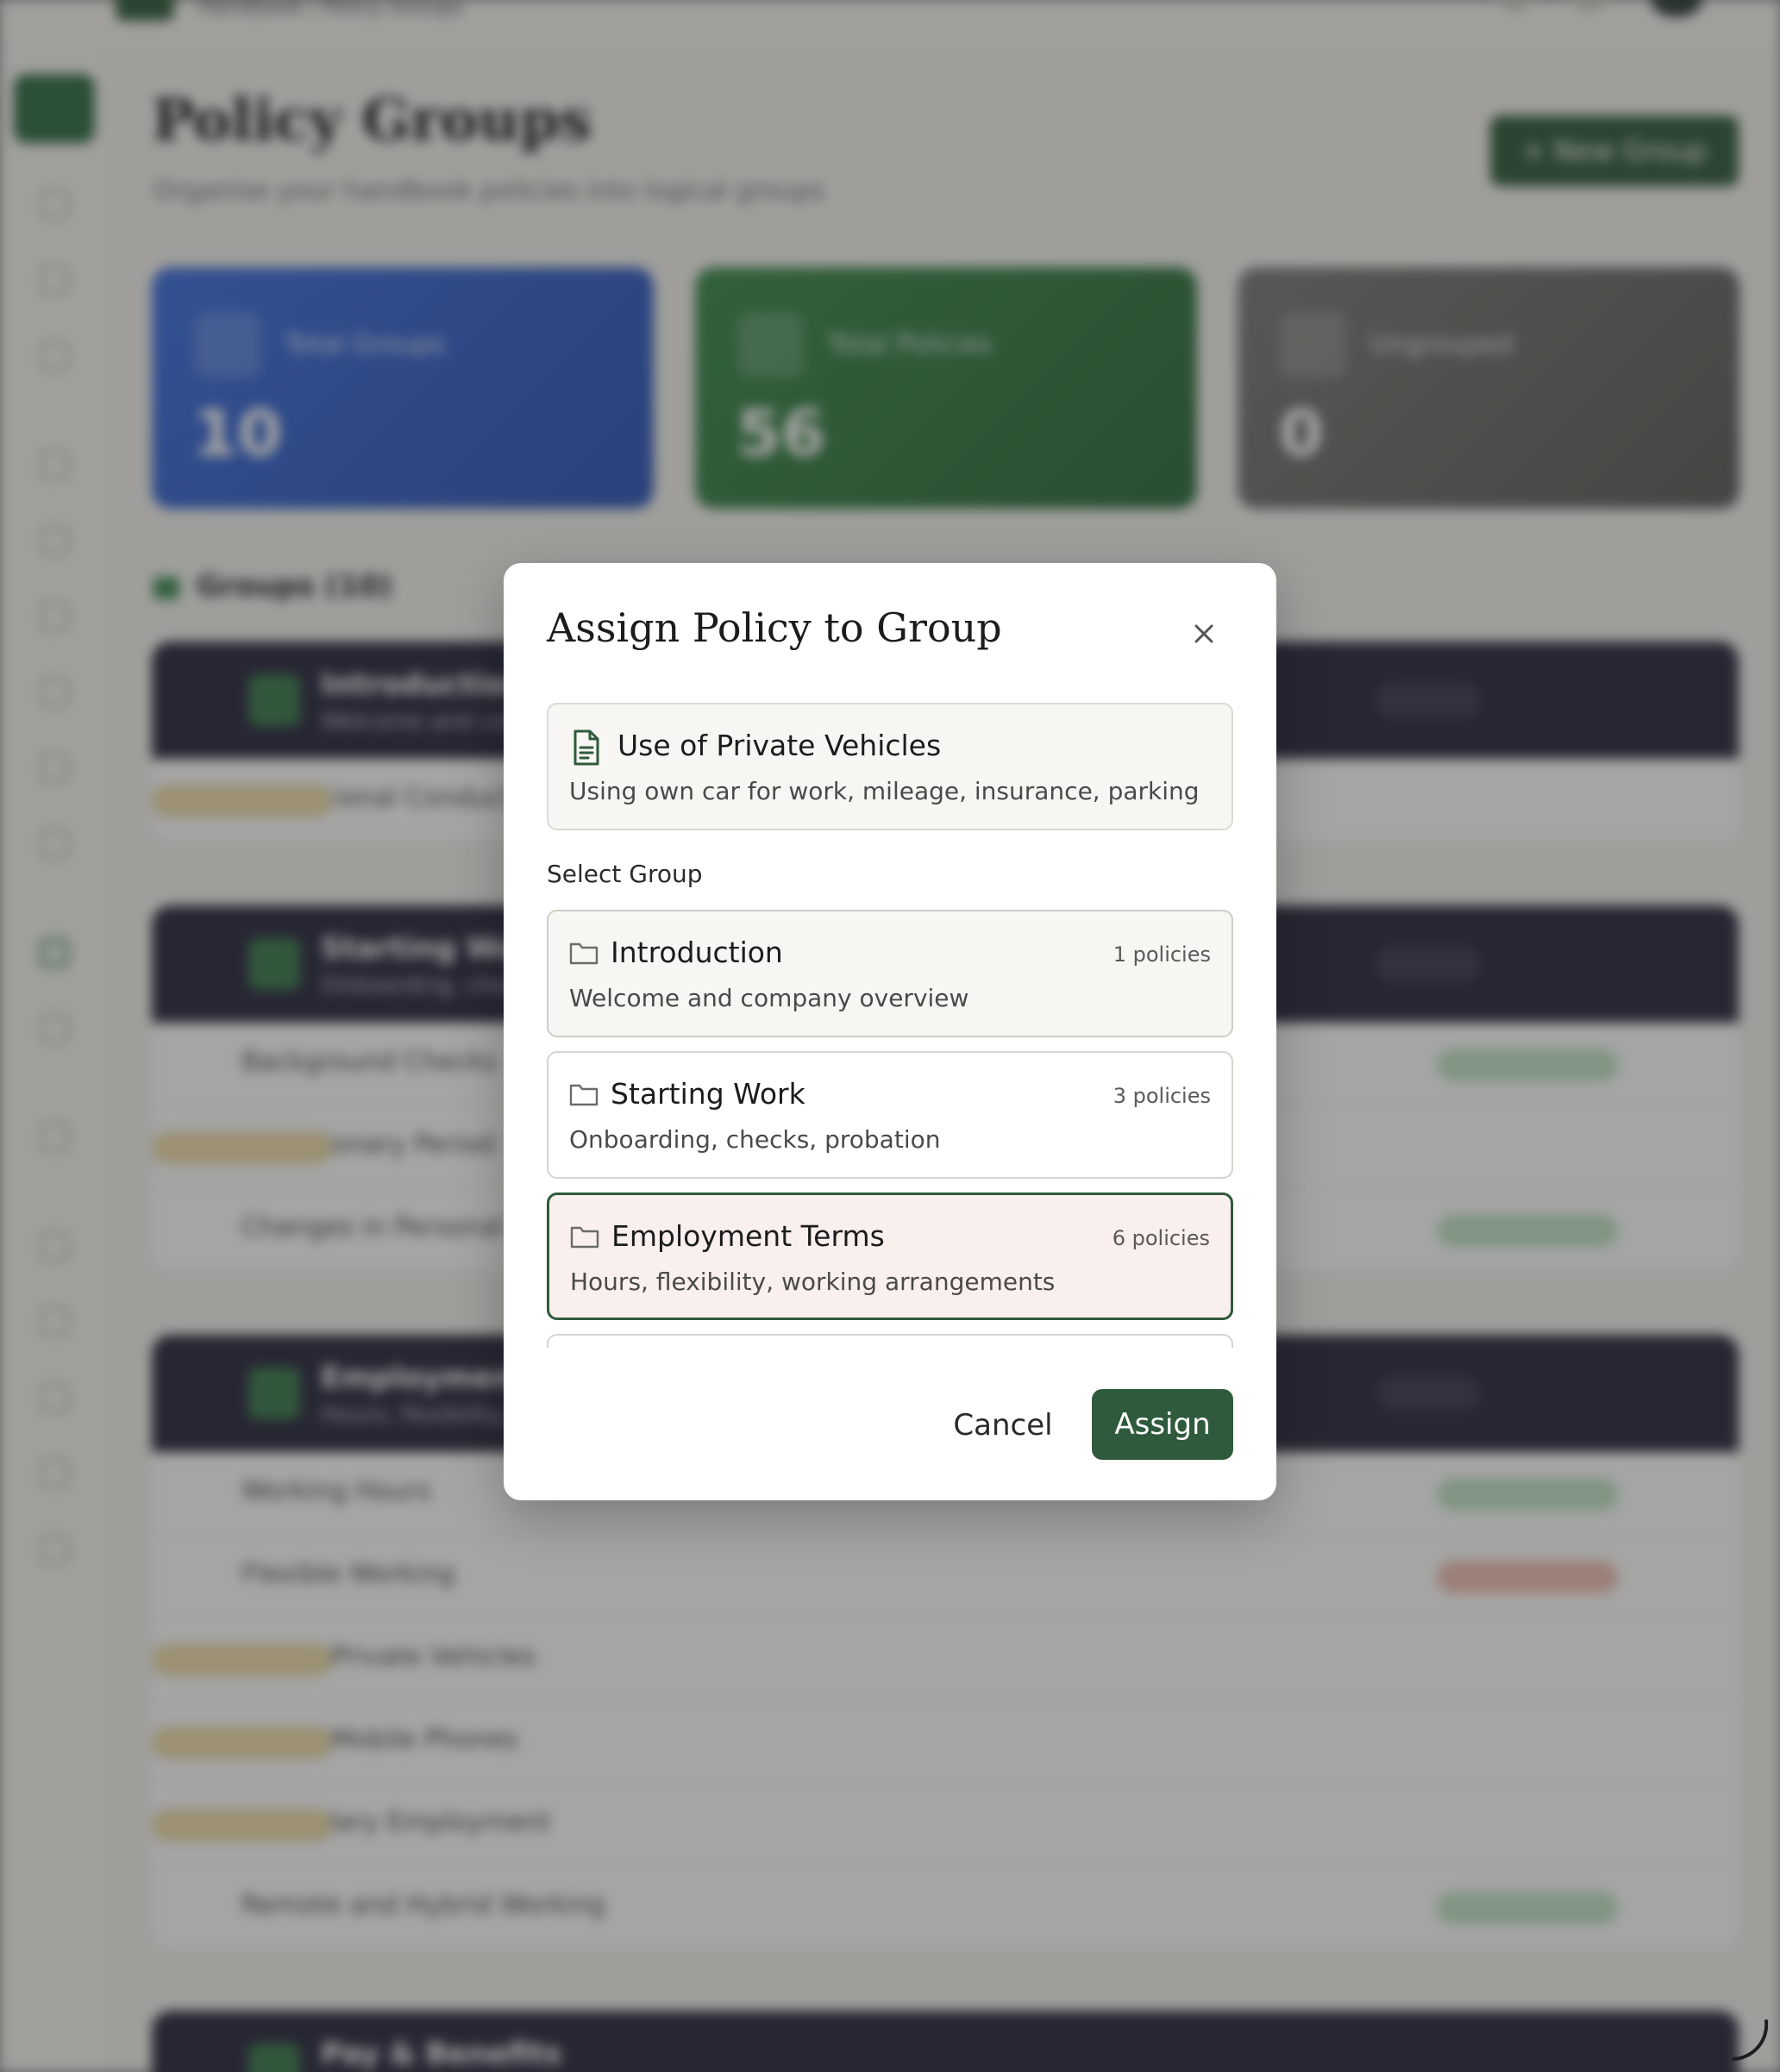  What do you see at coordinates (1161, 954) in the screenshot?
I see `group-option-count: 1 policies` at bounding box center [1161, 954].